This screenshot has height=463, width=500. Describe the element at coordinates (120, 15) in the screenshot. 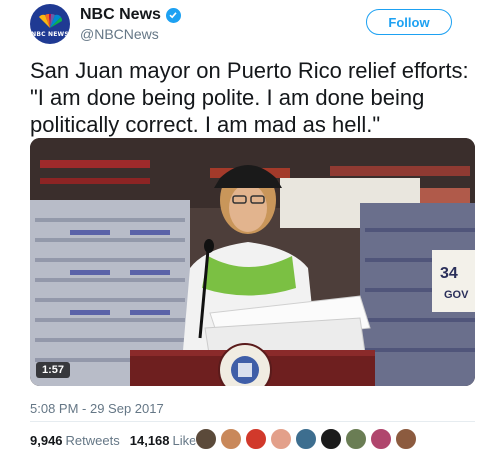

I see `author-name: NBC News` at that location.